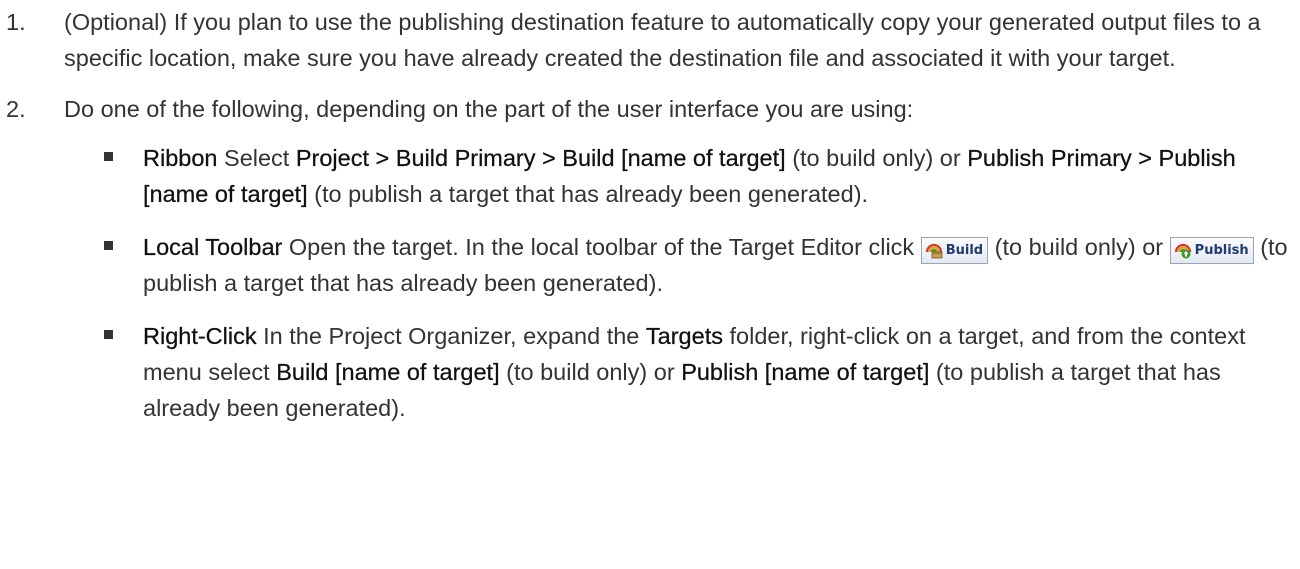 The height and width of the screenshot is (569, 1300). Describe the element at coordinates (16, 109) in the screenshot. I see `step-number: 2.` at that location.